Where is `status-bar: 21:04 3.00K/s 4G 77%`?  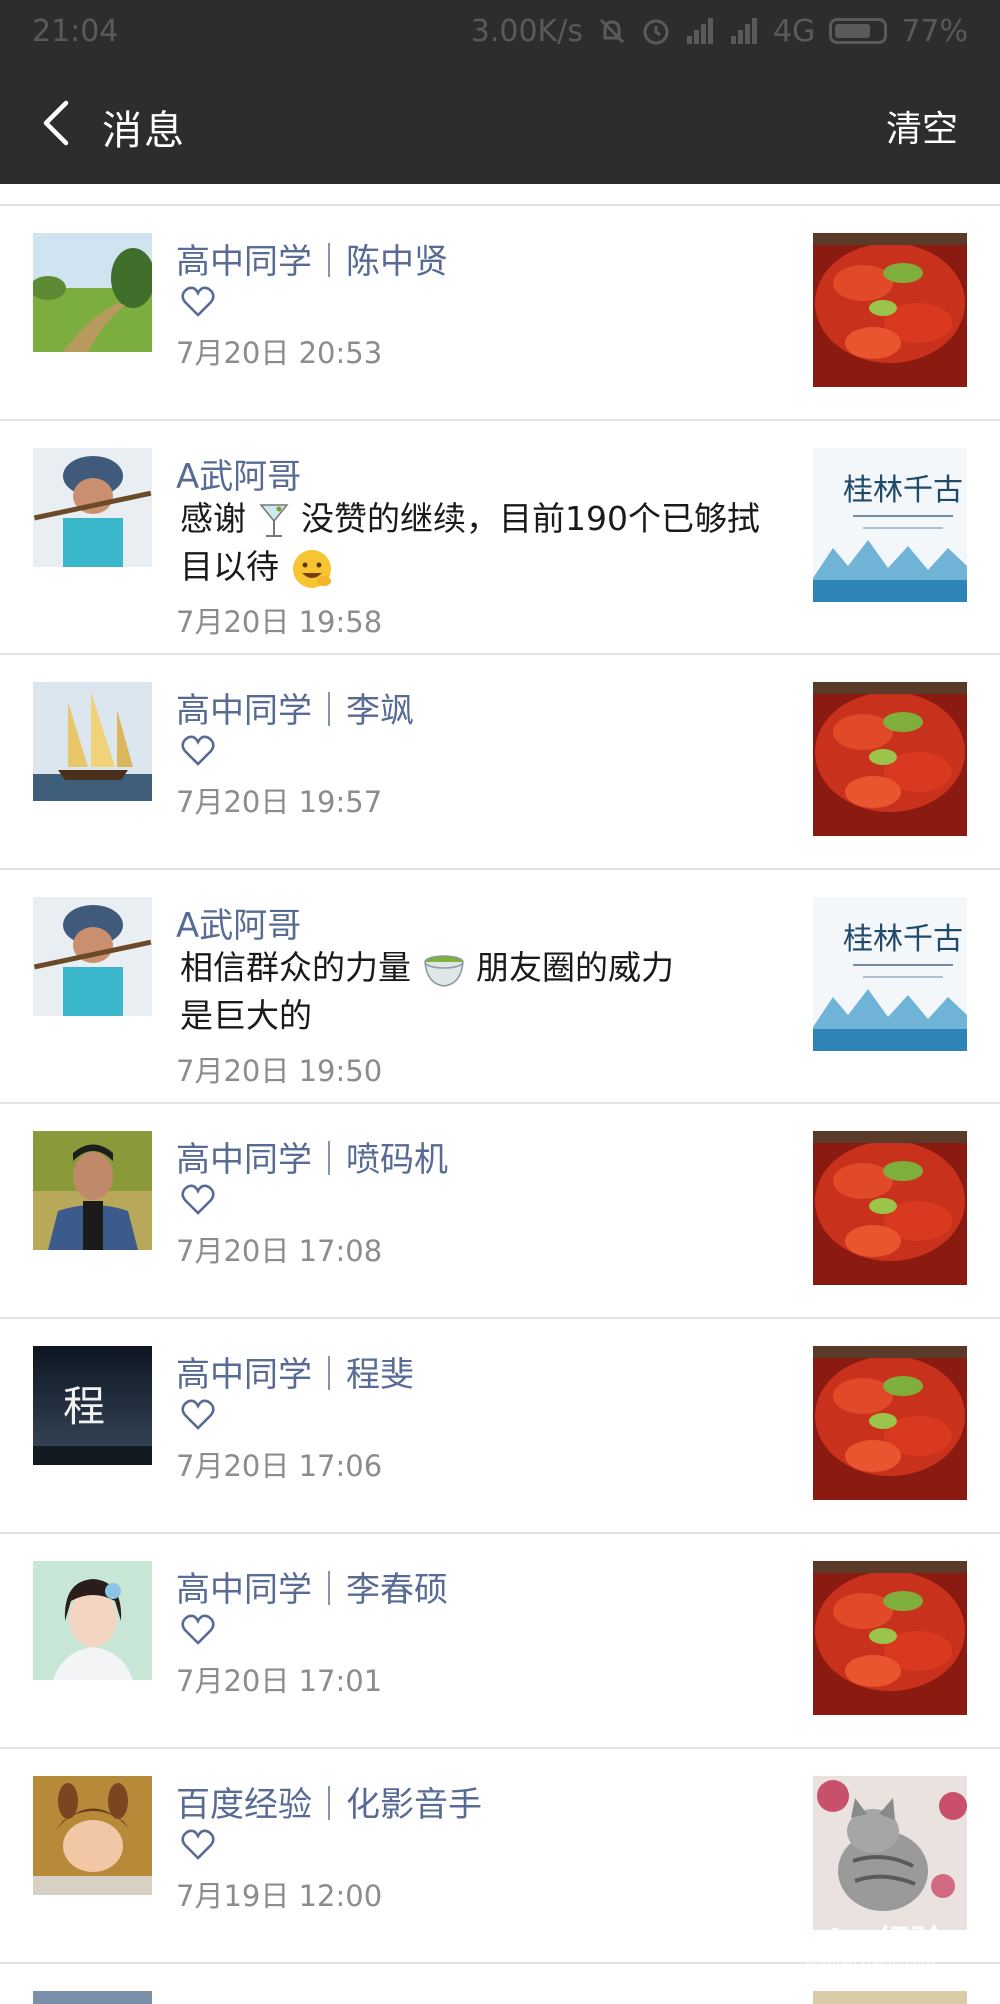
status-bar: 21:04 3.00K/s 4G 77% is located at coordinates (500, 31).